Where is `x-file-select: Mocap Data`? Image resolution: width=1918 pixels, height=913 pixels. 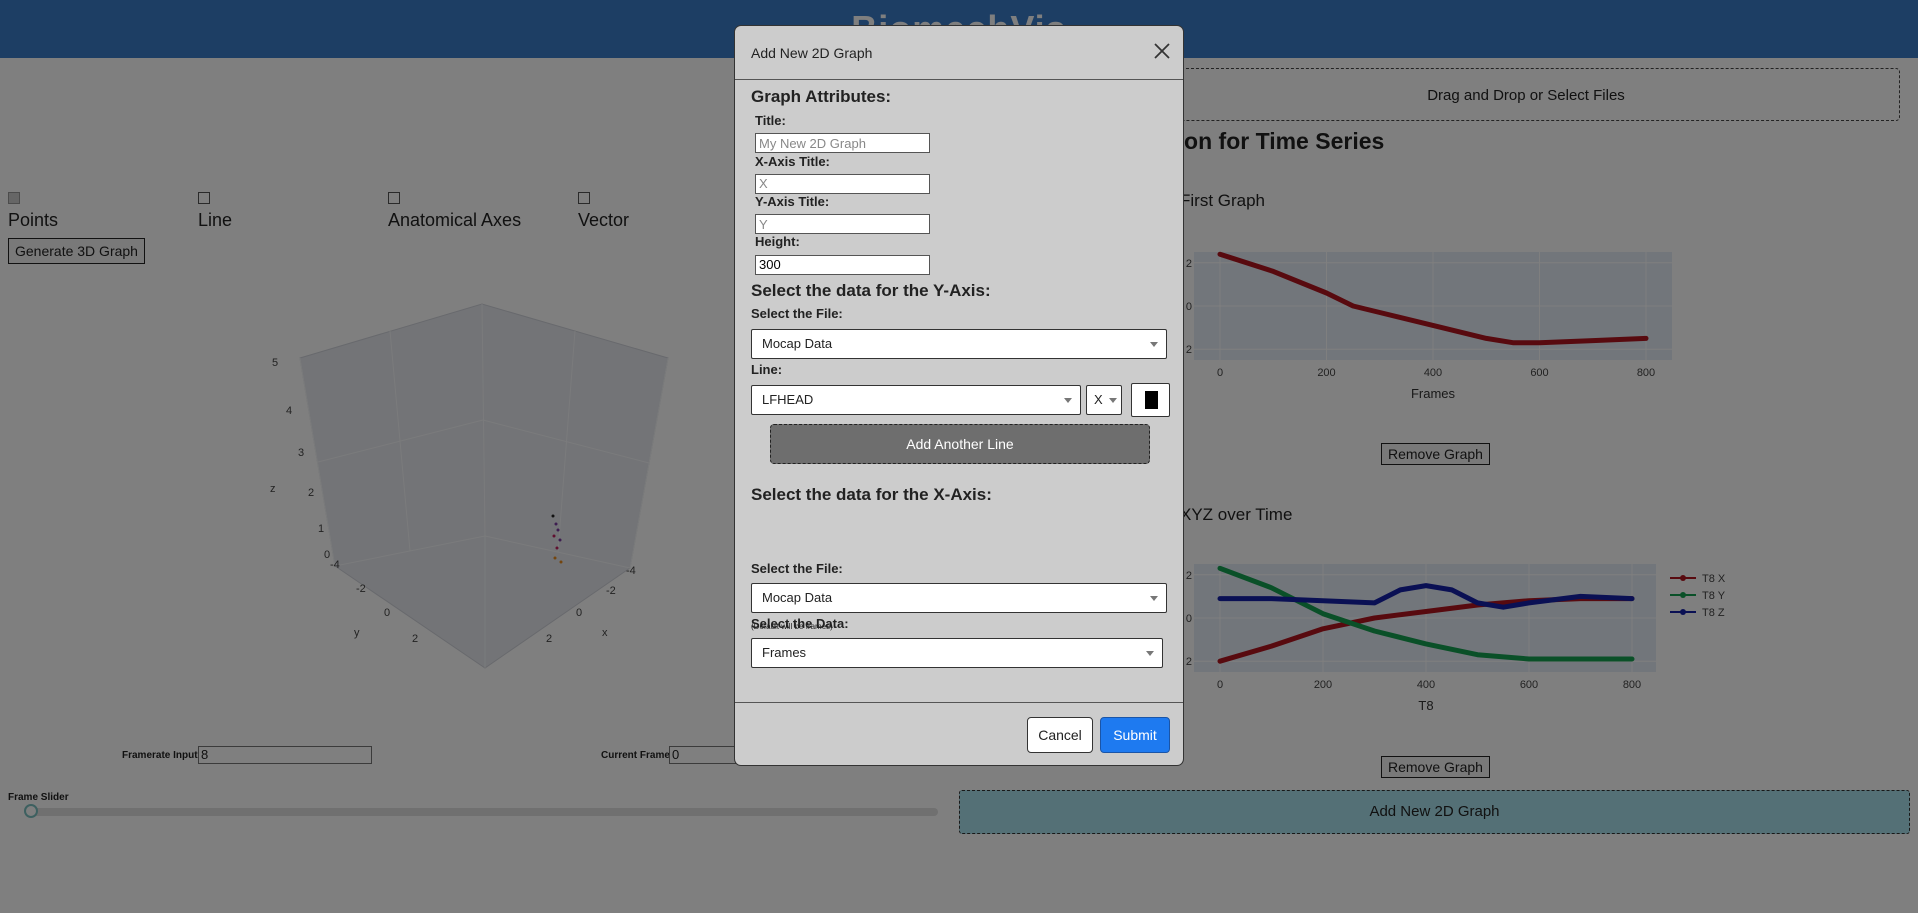
x-file-select: Mocap Data is located at coordinates (959, 598).